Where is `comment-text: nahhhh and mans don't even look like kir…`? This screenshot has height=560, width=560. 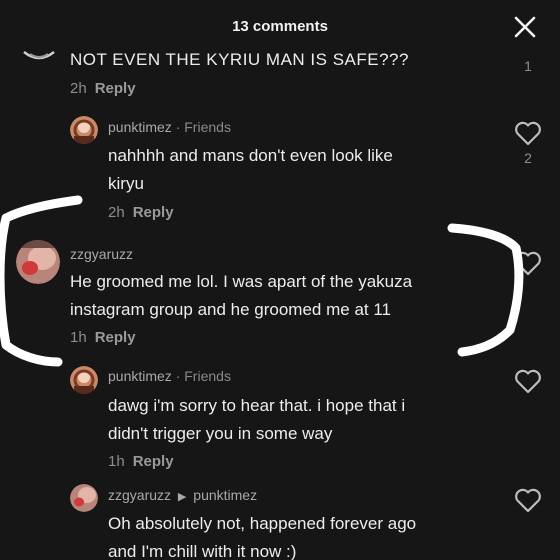
comment-text: nahhhh and mans don't even look like kir… is located at coordinates (250, 170).